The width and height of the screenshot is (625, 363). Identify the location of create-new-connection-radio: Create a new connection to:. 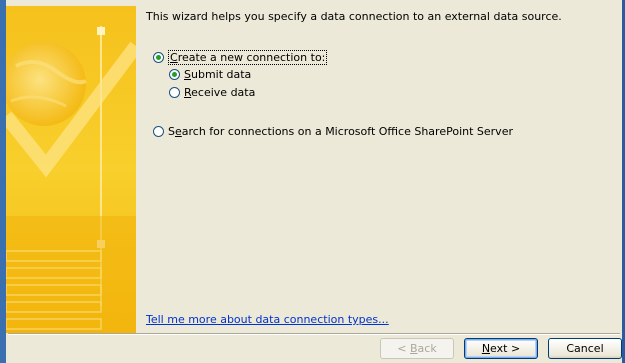
(240, 57).